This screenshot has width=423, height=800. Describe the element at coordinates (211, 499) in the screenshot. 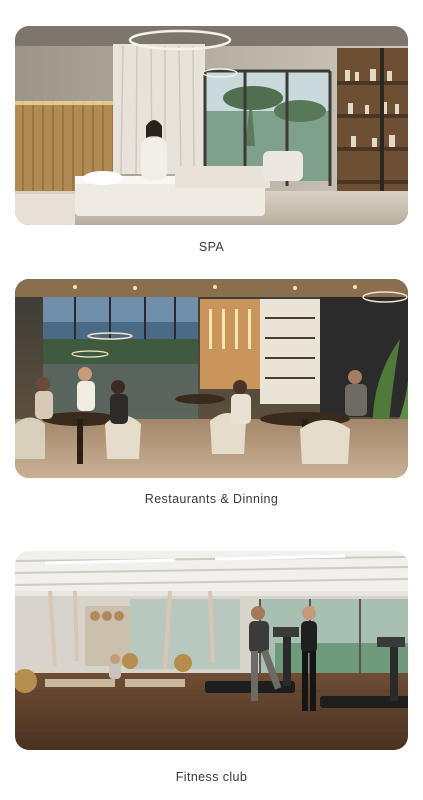

I see `restaurant-caption: Restaurants & Dinning` at that location.